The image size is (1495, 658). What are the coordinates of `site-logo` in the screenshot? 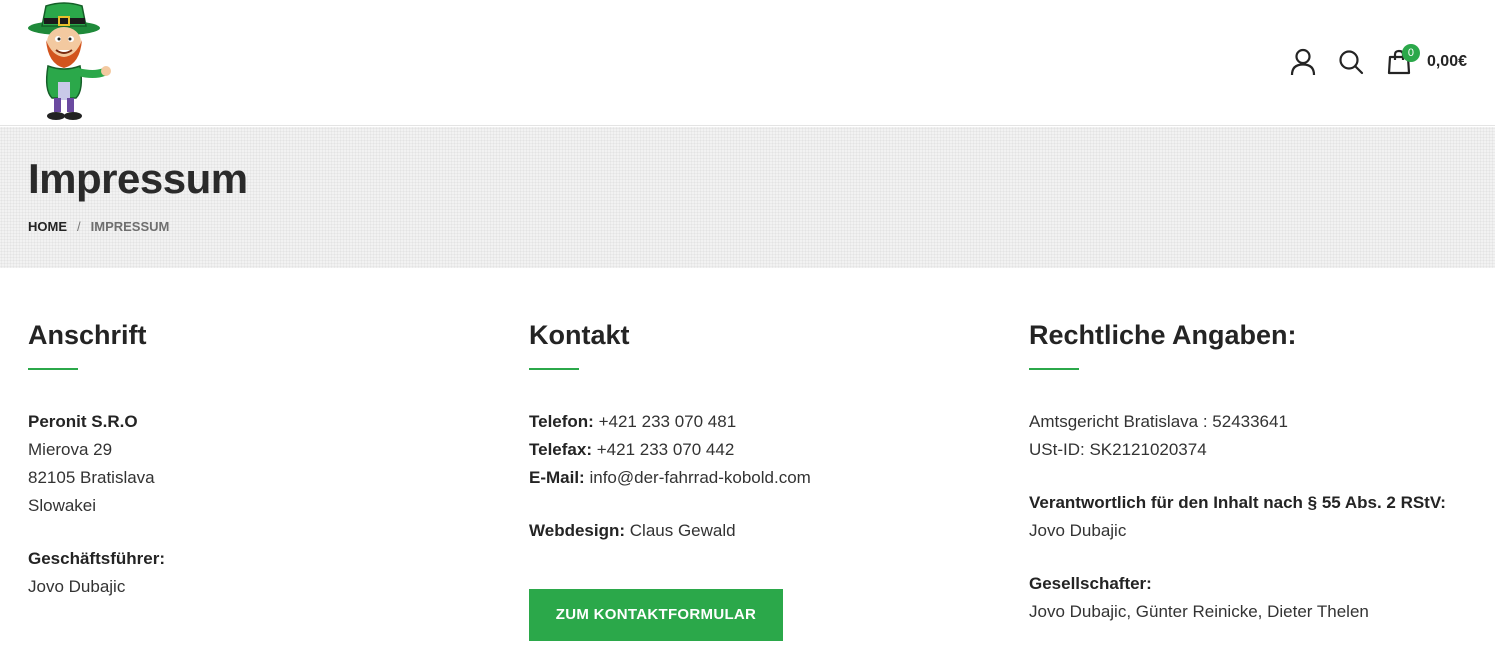 It's located at (69, 63).